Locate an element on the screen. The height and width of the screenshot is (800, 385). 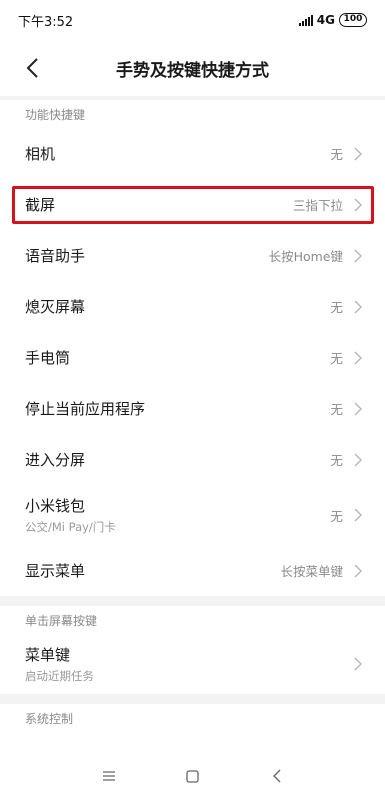
chevron-left-icon is located at coordinates (32, 68).